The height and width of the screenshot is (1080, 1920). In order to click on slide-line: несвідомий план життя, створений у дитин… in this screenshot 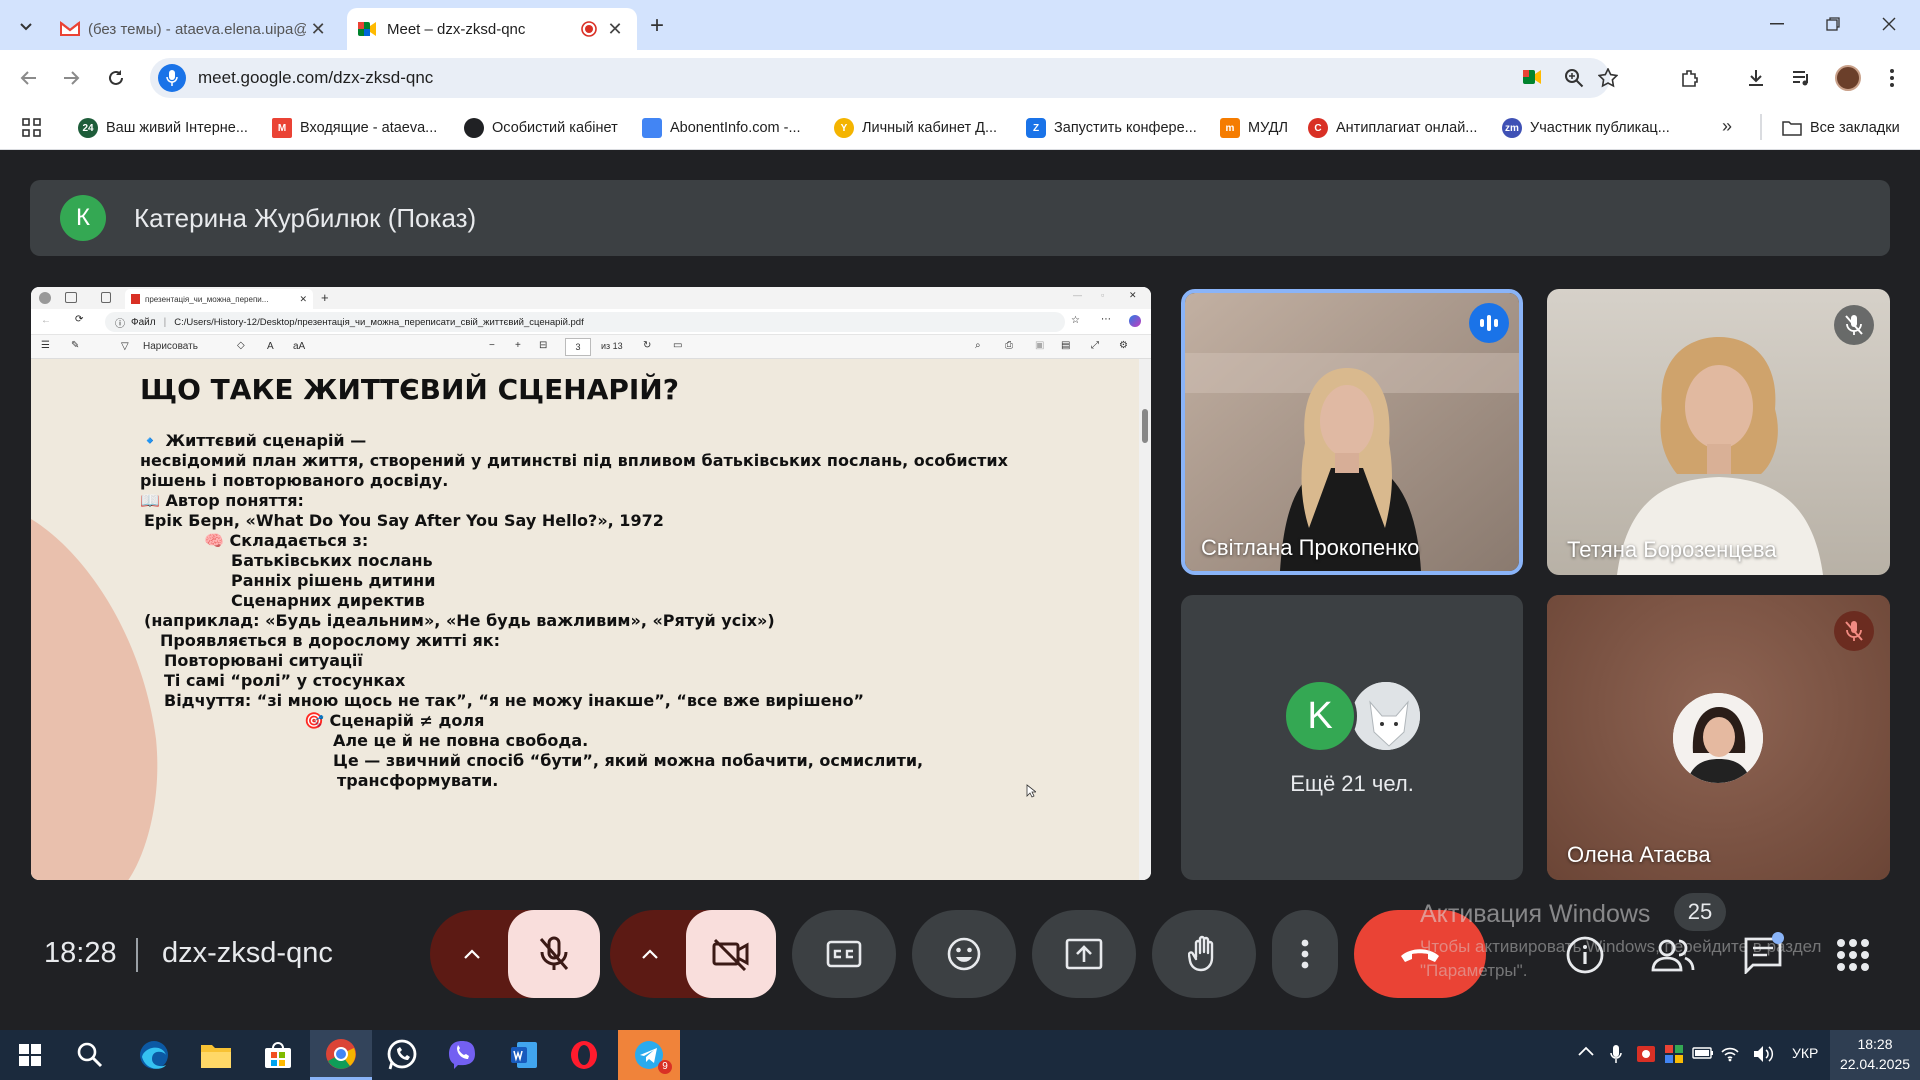, I will do `click(574, 460)`.